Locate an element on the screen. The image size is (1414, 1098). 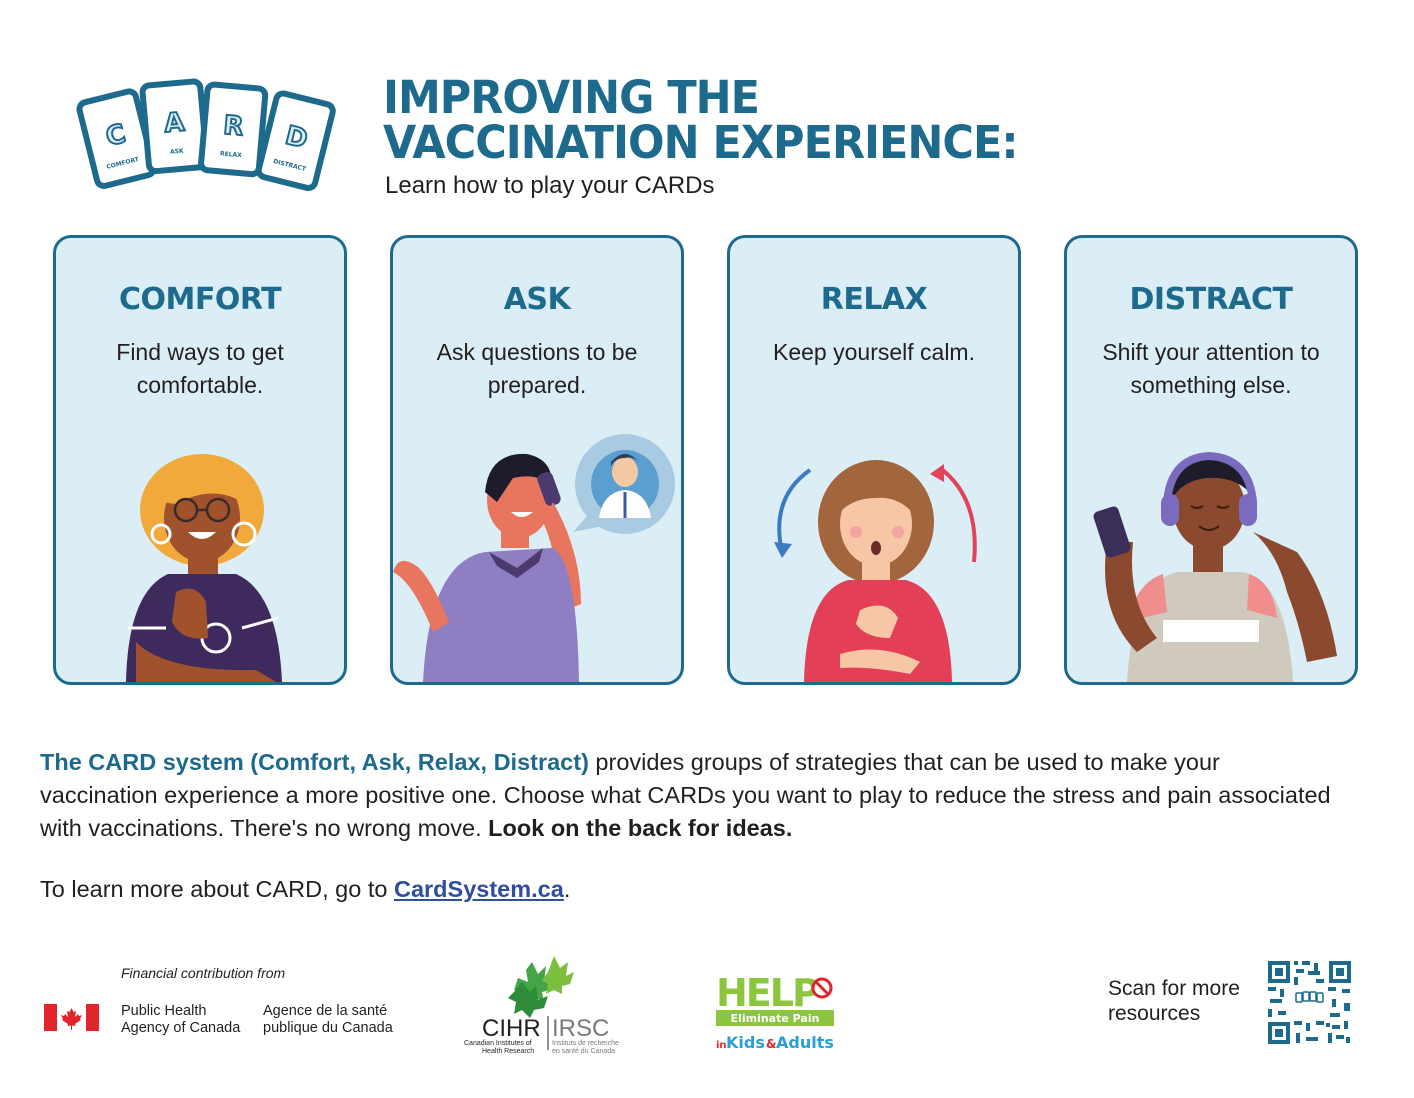
logo-letter-a: A is located at coordinates (174, 124).